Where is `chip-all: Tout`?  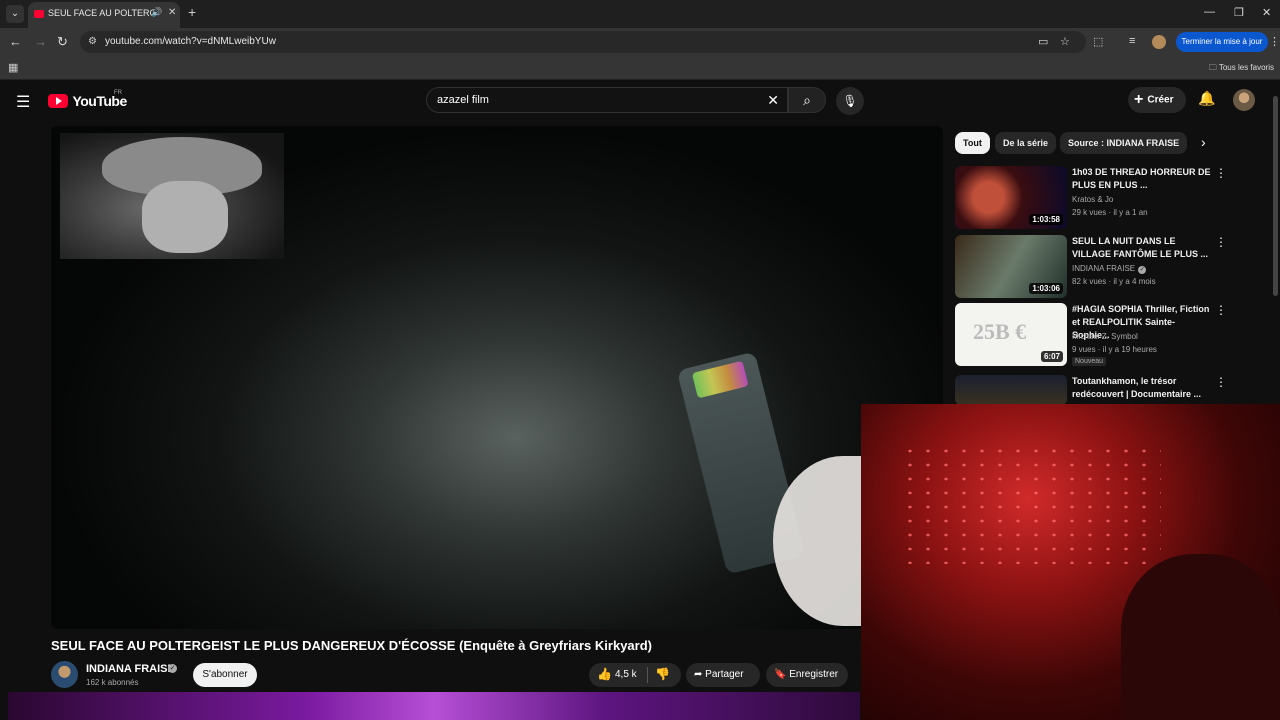
chip-all: Tout is located at coordinates (972, 143).